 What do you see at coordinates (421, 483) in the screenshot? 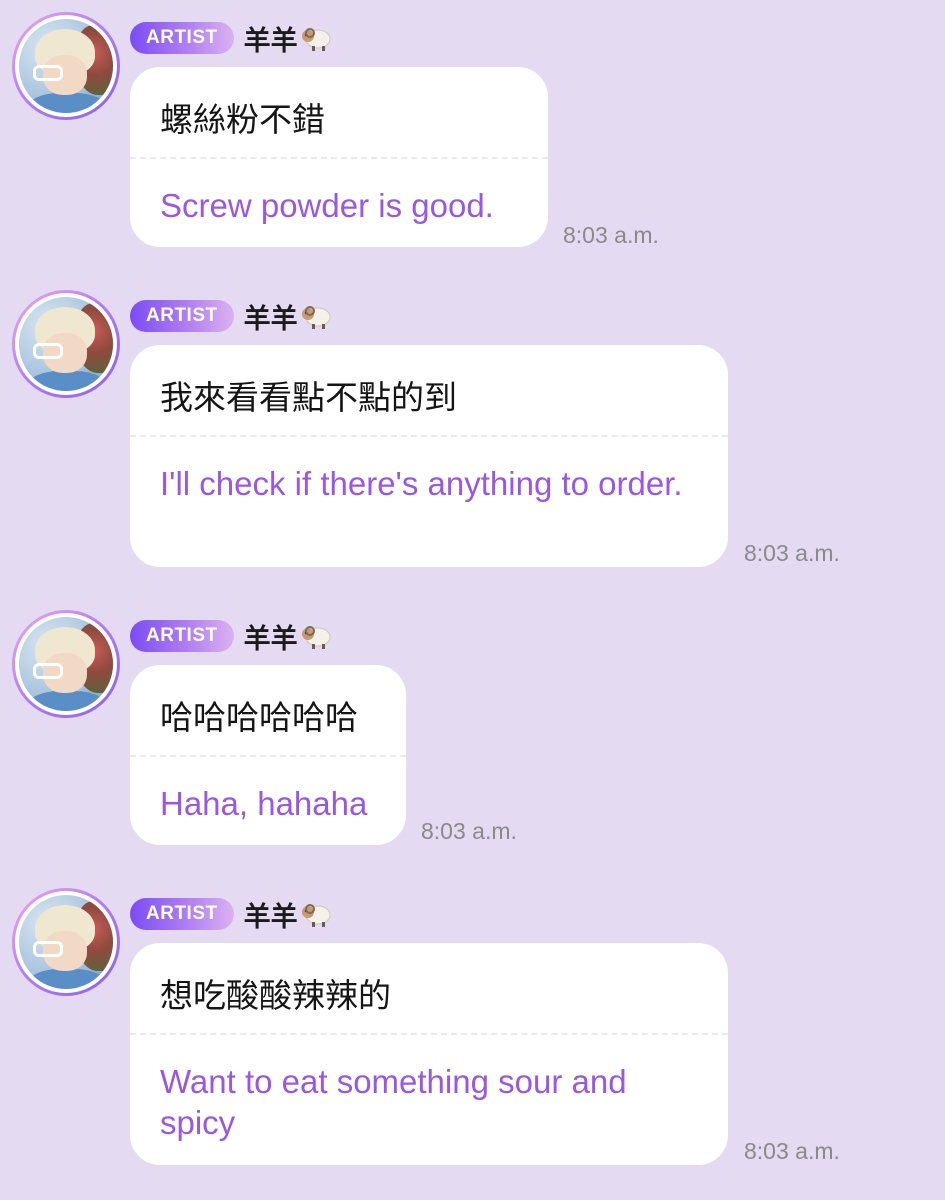
I see `translated-text: I'll check if there's anything to order.` at bounding box center [421, 483].